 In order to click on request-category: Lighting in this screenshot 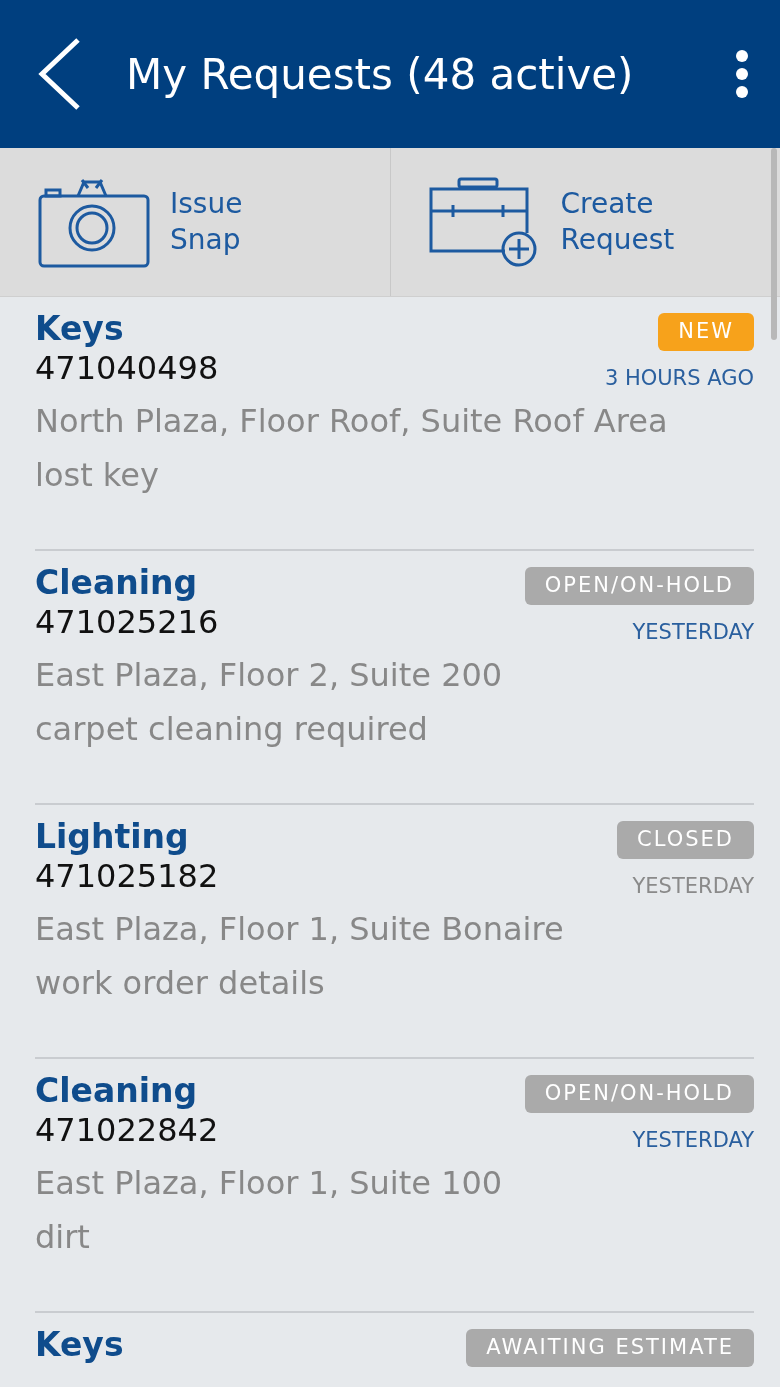, I will do `click(127, 837)`.